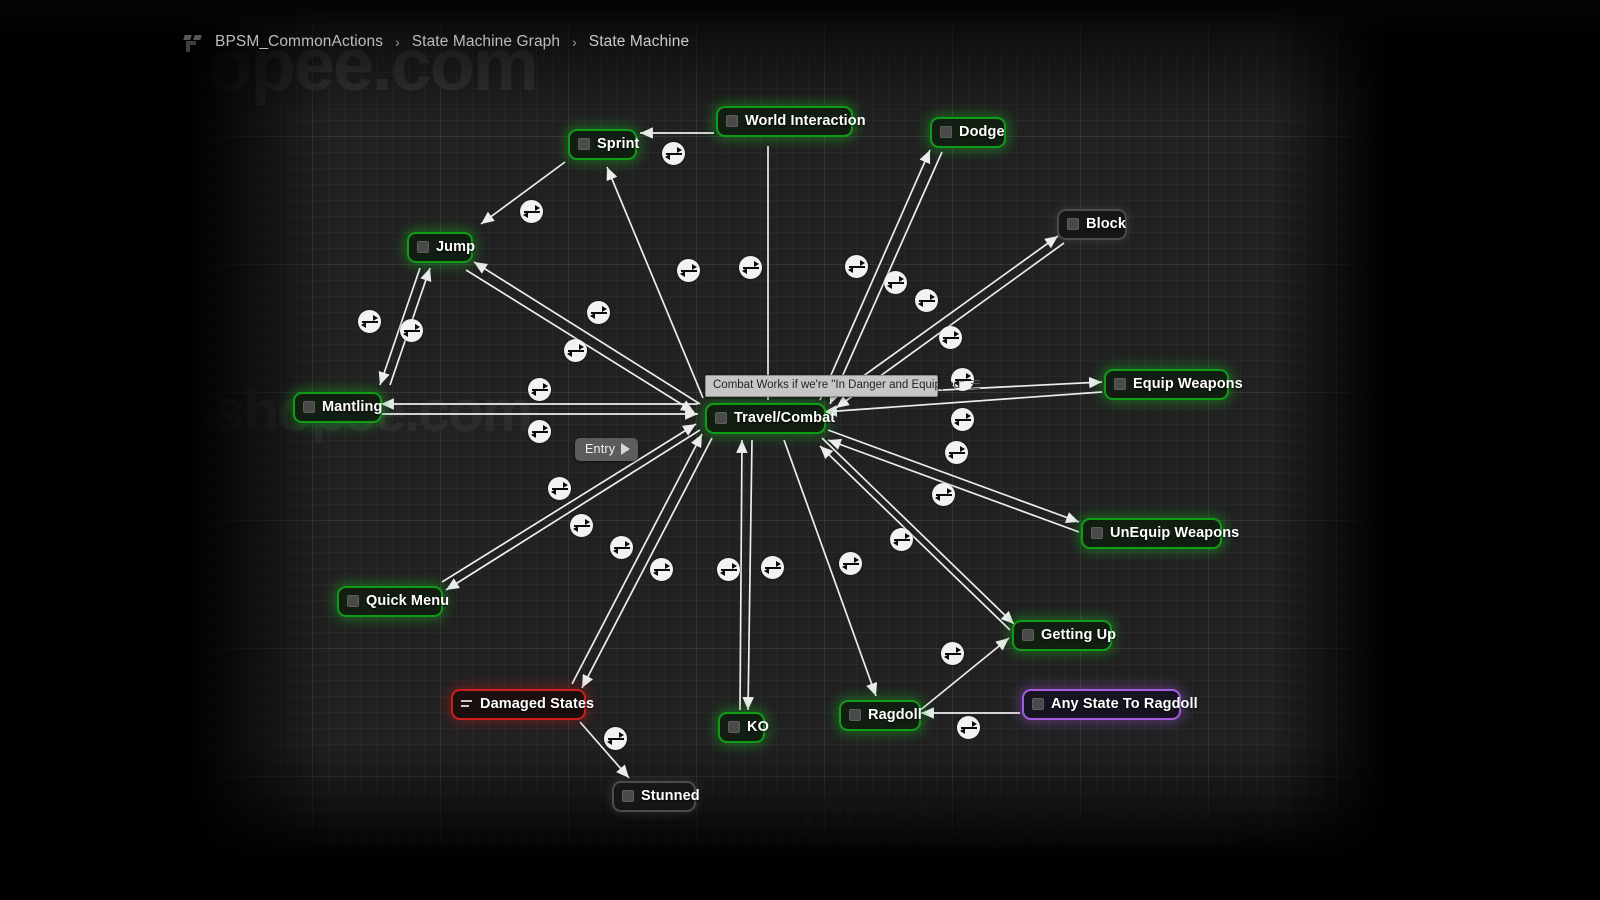  What do you see at coordinates (805, 121) in the screenshot?
I see `state-node-label: World Interaction` at bounding box center [805, 121].